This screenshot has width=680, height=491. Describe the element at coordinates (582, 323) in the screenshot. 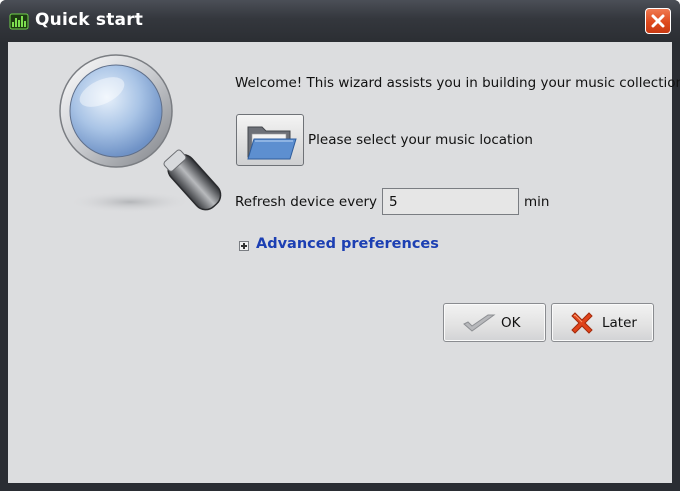

I see `cancel-x-icon` at that location.